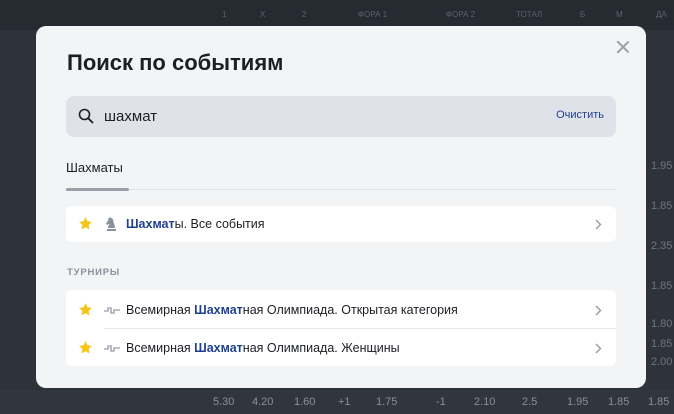 The height and width of the screenshot is (414, 674). What do you see at coordinates (360, 328) in the screenshot?
I see `row-divider` at bounding box center [360, 328].